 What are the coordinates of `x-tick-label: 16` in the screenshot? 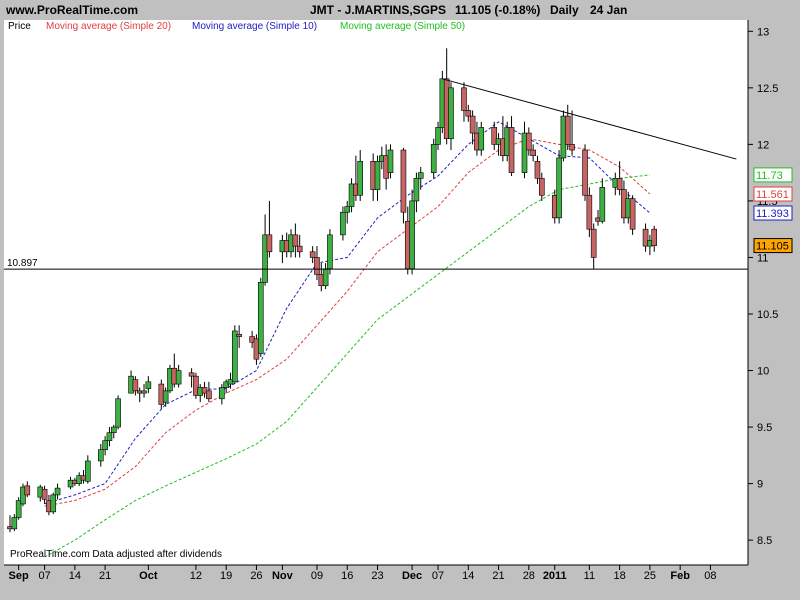 It's located at (347, 576).